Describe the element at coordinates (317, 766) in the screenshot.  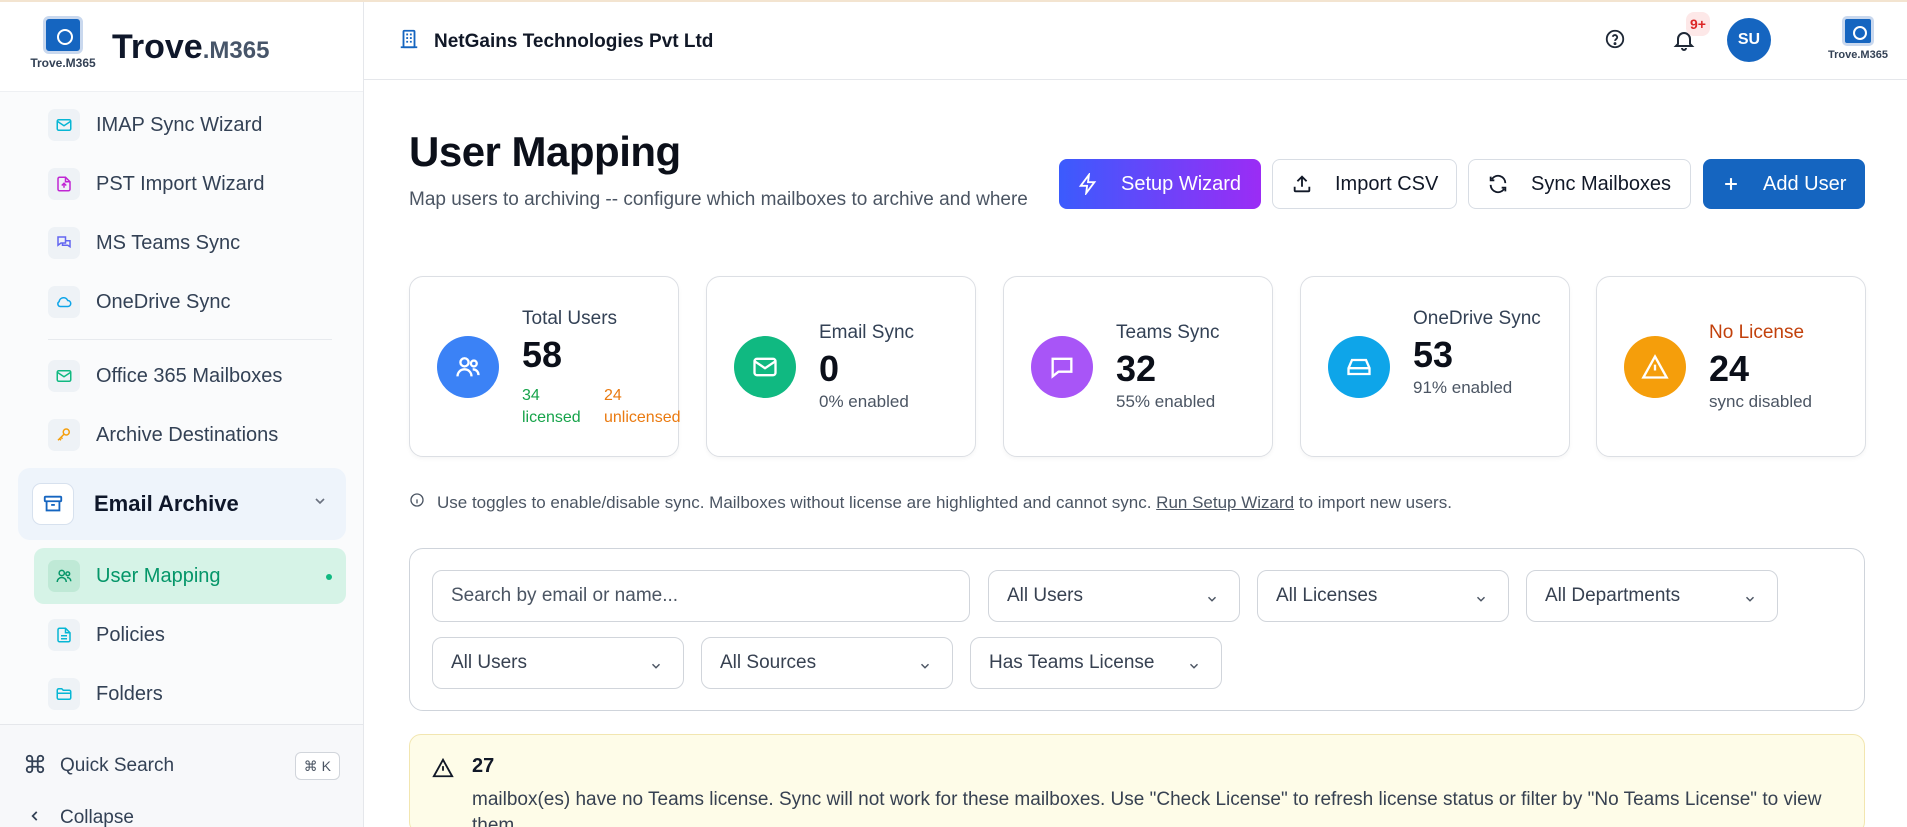
I see `keyboard-shortcut-badge: ⌘ K` at that location.